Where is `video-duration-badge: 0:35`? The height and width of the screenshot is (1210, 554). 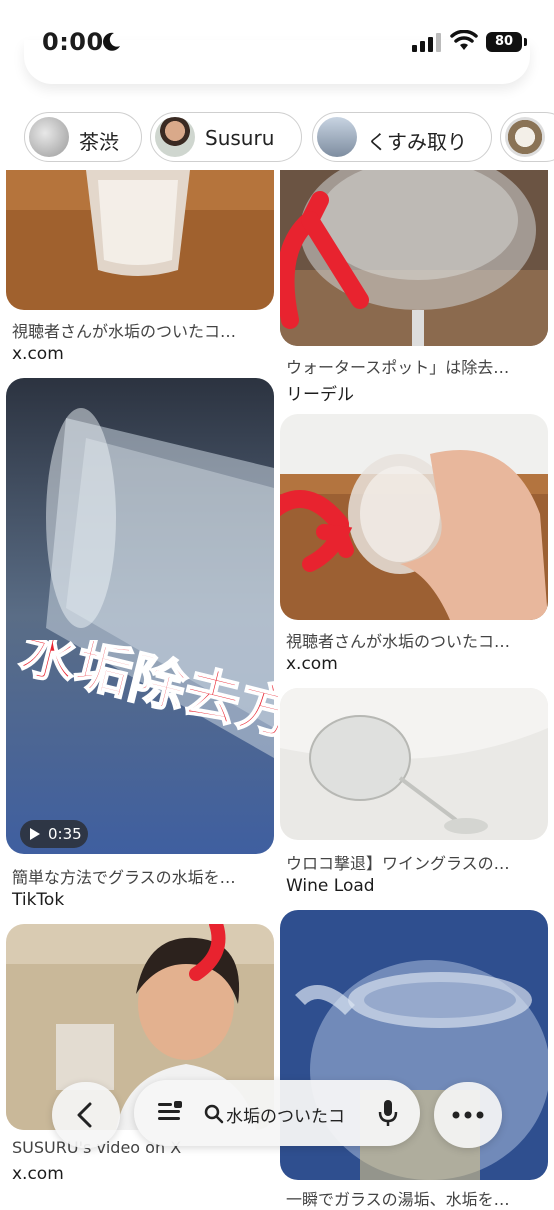
video-duration-badge: 0:35 is located at coordinates (54, 834).